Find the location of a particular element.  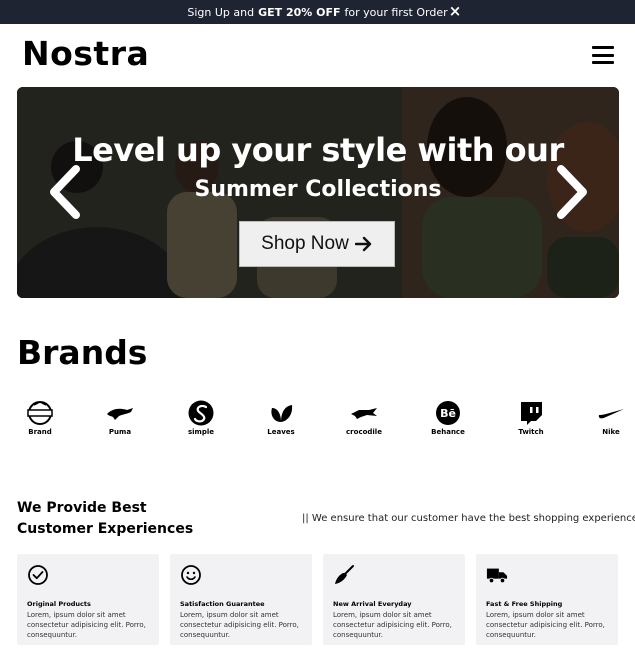

announcement-text-after: for your first Order is located at coordinates (396, 12).